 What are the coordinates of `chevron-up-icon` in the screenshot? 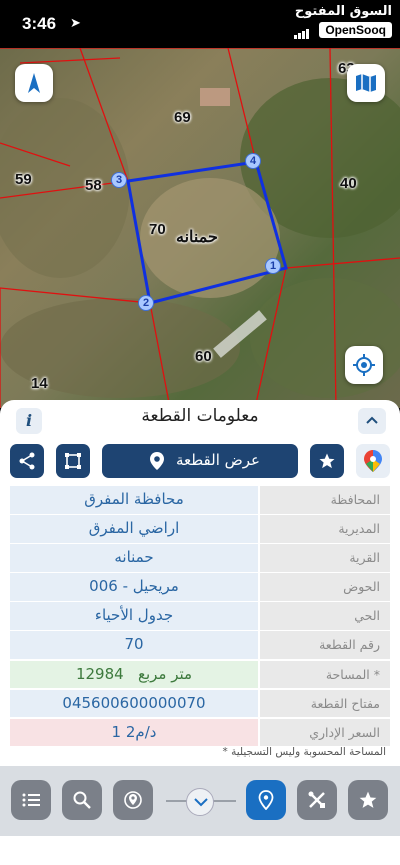 It's located at (372, 420).